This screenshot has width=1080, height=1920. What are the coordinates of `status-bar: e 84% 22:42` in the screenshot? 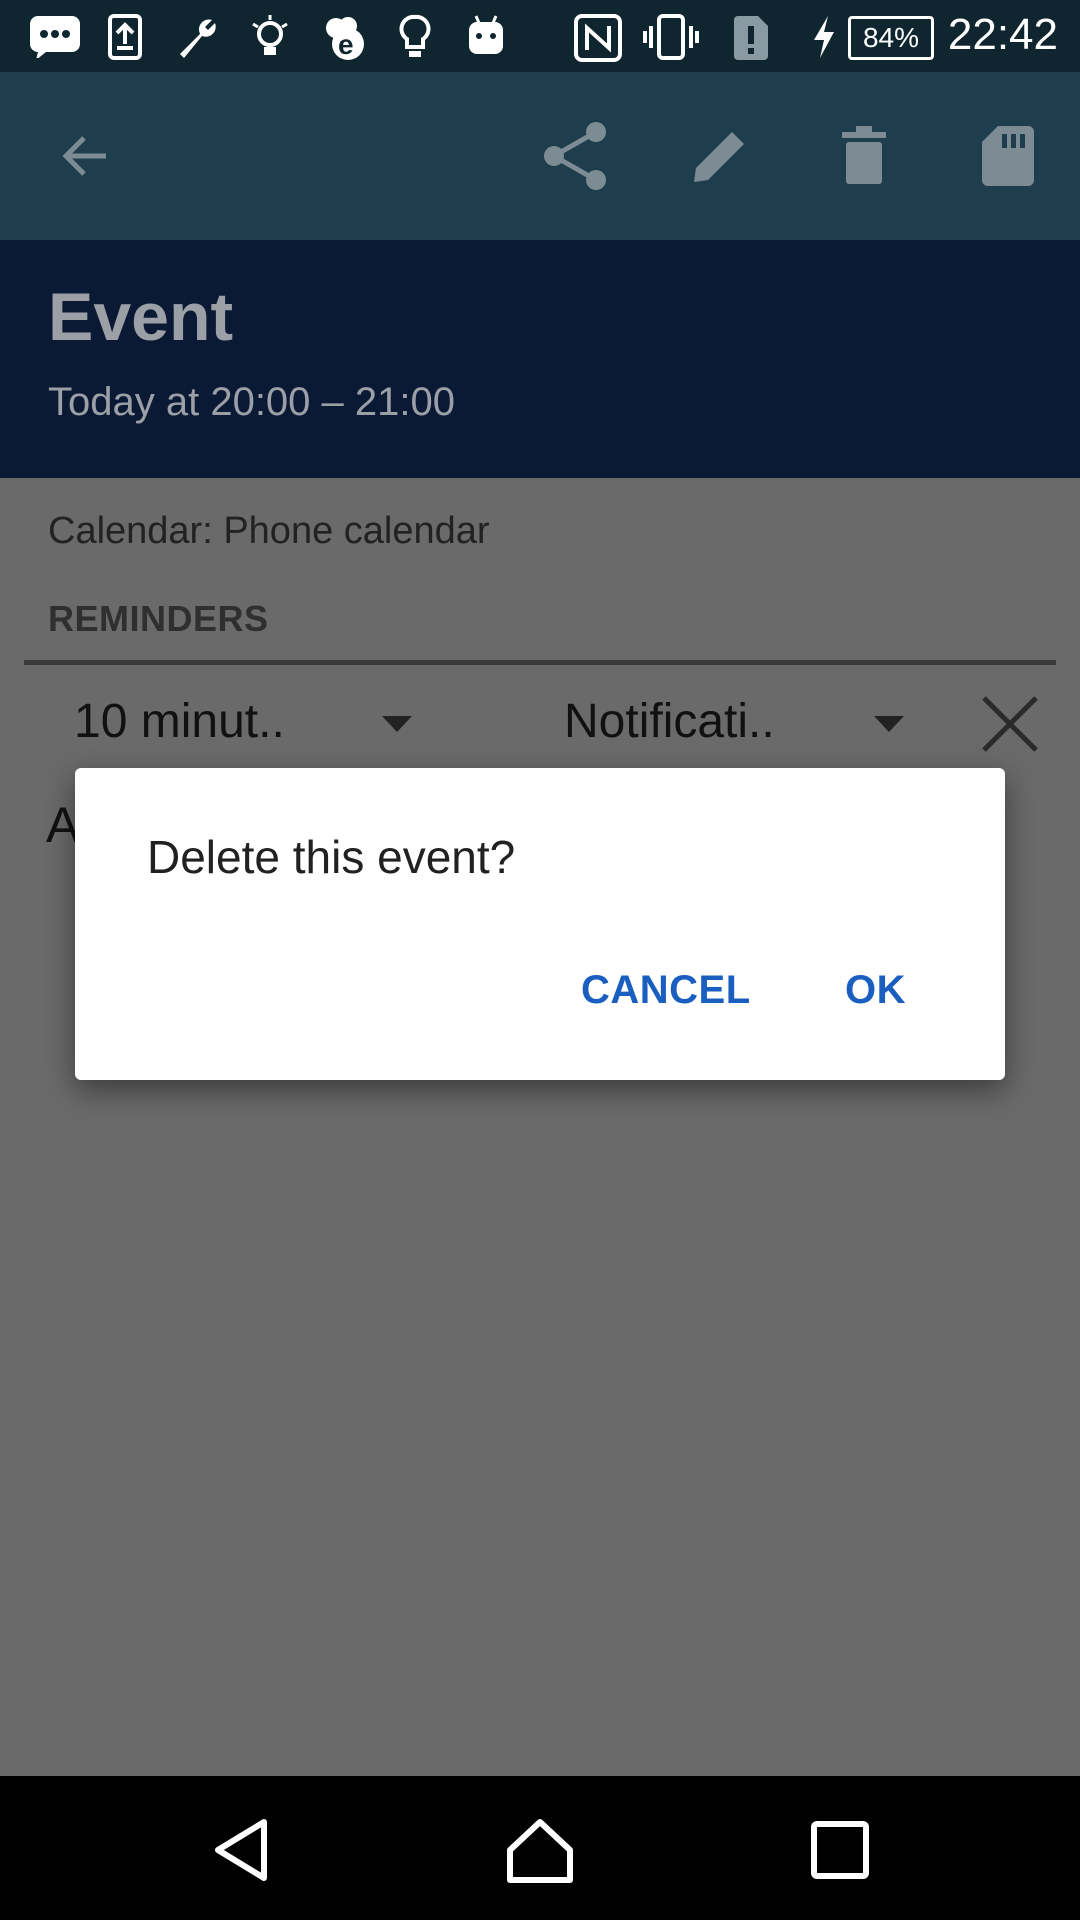 It's located at (540, 36).